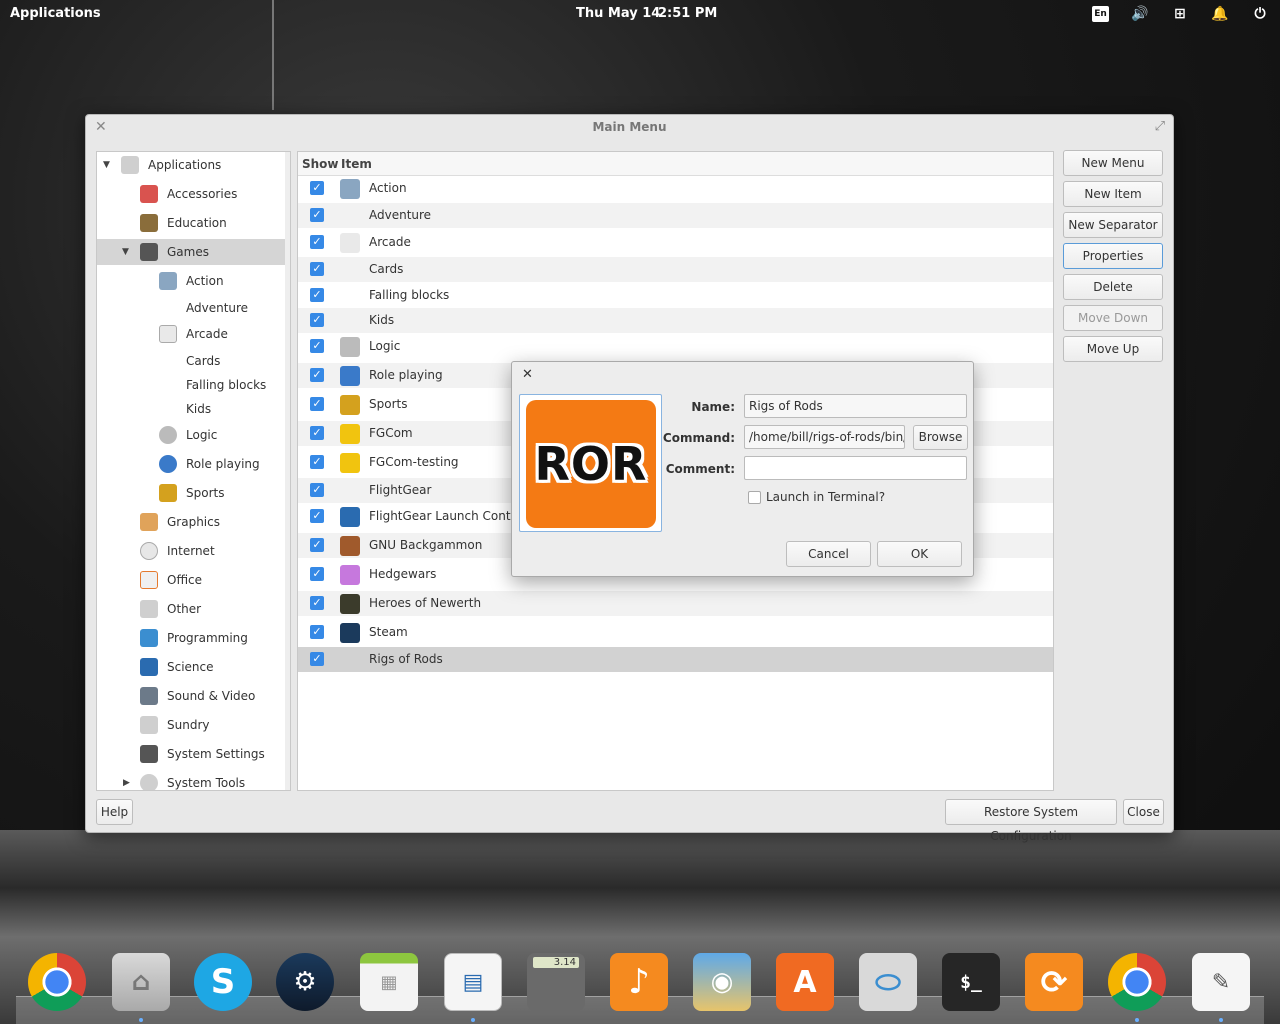 This screenshot has width=1280, height=1024. What do you see at coordinates (805, 982) in the screenshot?
I see `app-center-icon: A` at bounding box center [805, 982].